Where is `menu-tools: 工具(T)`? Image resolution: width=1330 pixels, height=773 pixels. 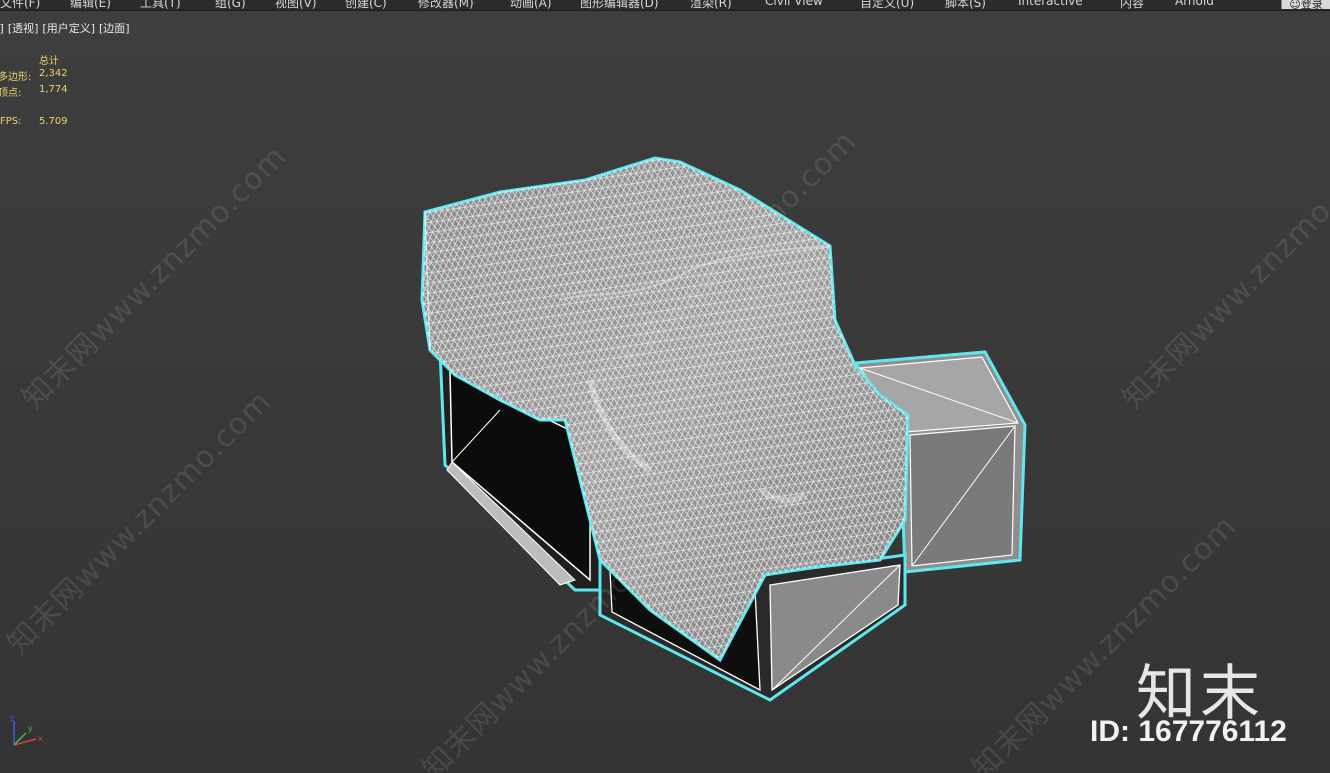
menu-tools: 工具(T) is located at coordinates (160, 5).